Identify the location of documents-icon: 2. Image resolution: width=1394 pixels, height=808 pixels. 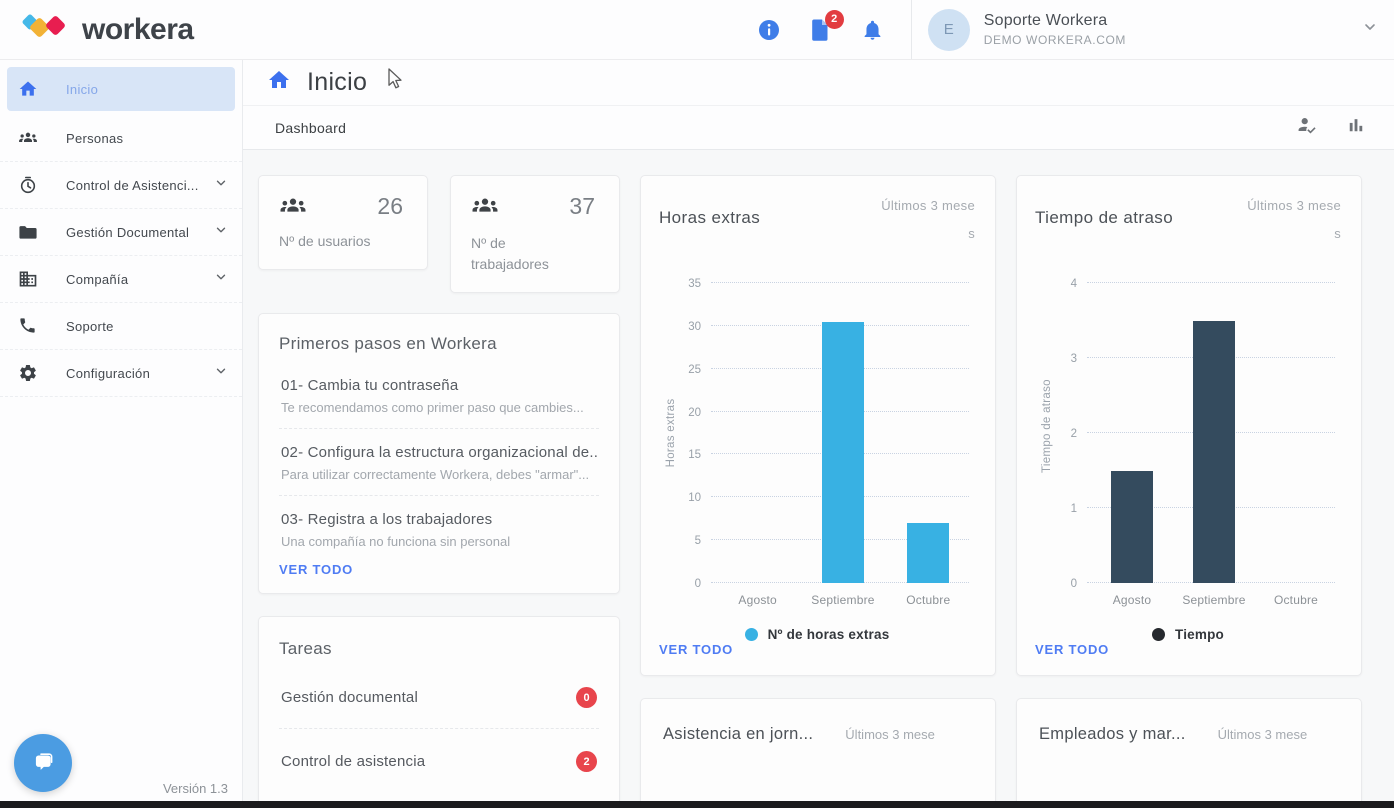
(826, 25).